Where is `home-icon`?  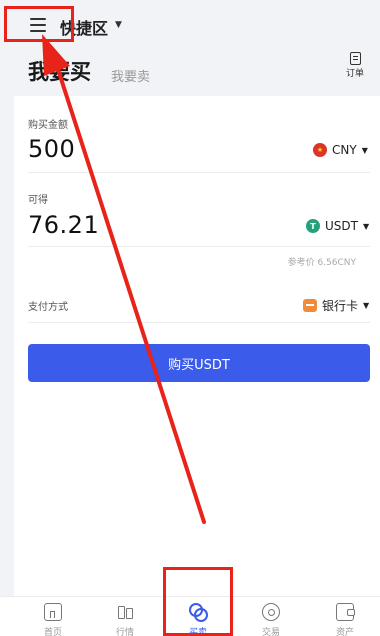 home-icon is located at coordinates (53, 612).